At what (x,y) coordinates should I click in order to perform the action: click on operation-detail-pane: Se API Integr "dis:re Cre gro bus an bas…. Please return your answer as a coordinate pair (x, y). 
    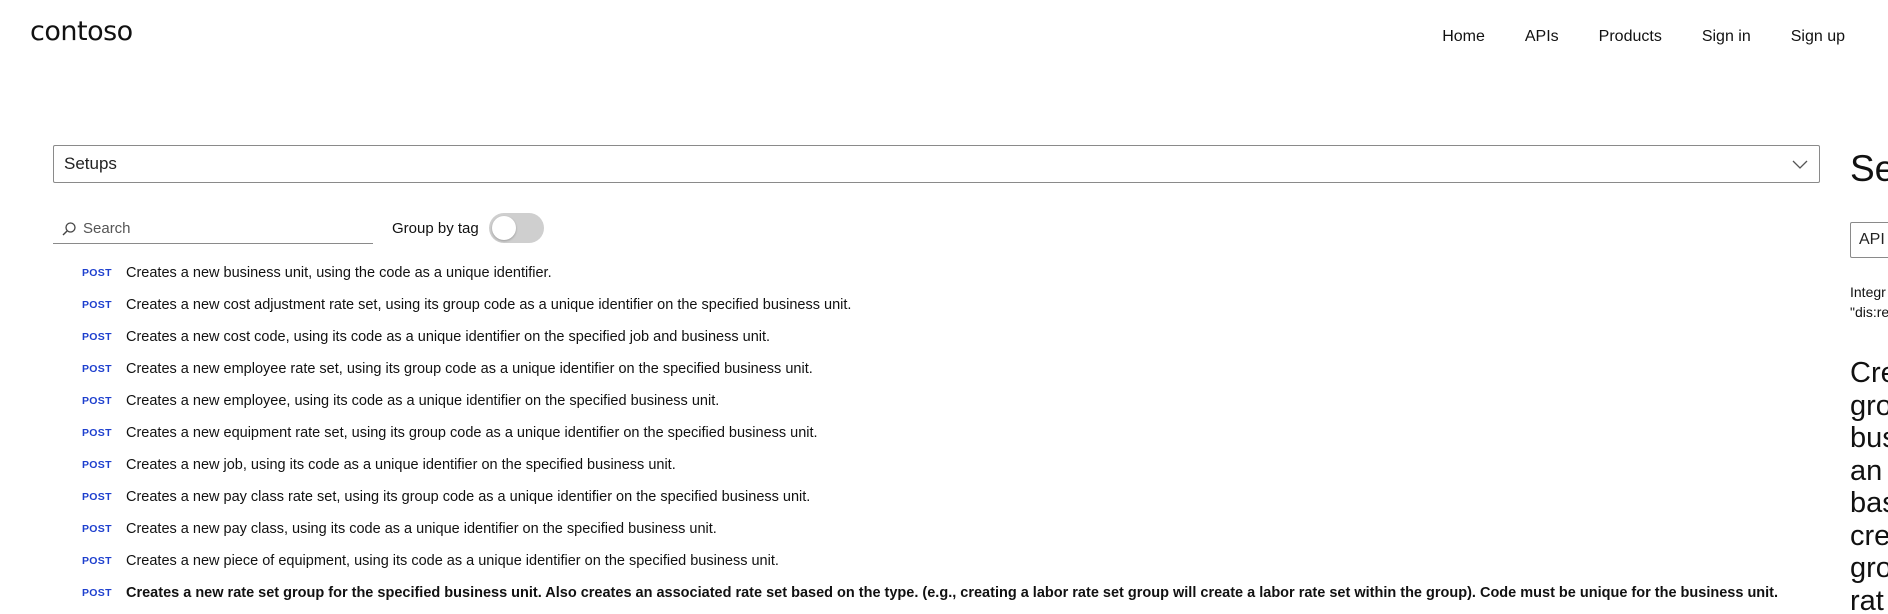
    Looking at the image, I should click on (1869, 307).